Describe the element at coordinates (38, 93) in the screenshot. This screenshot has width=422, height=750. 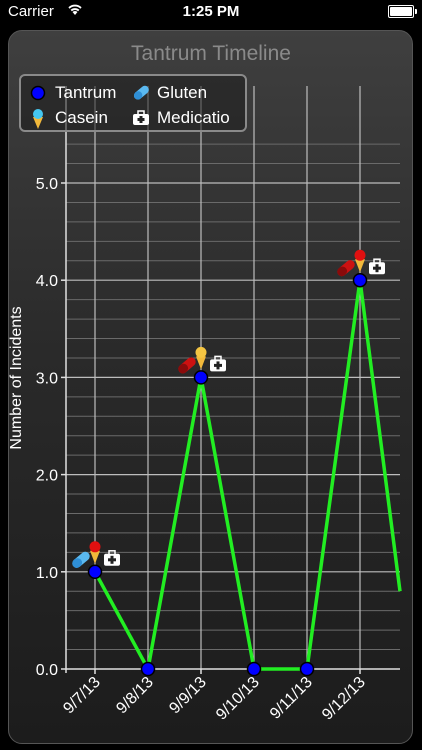
I see `blue-dot-icon` at that location.